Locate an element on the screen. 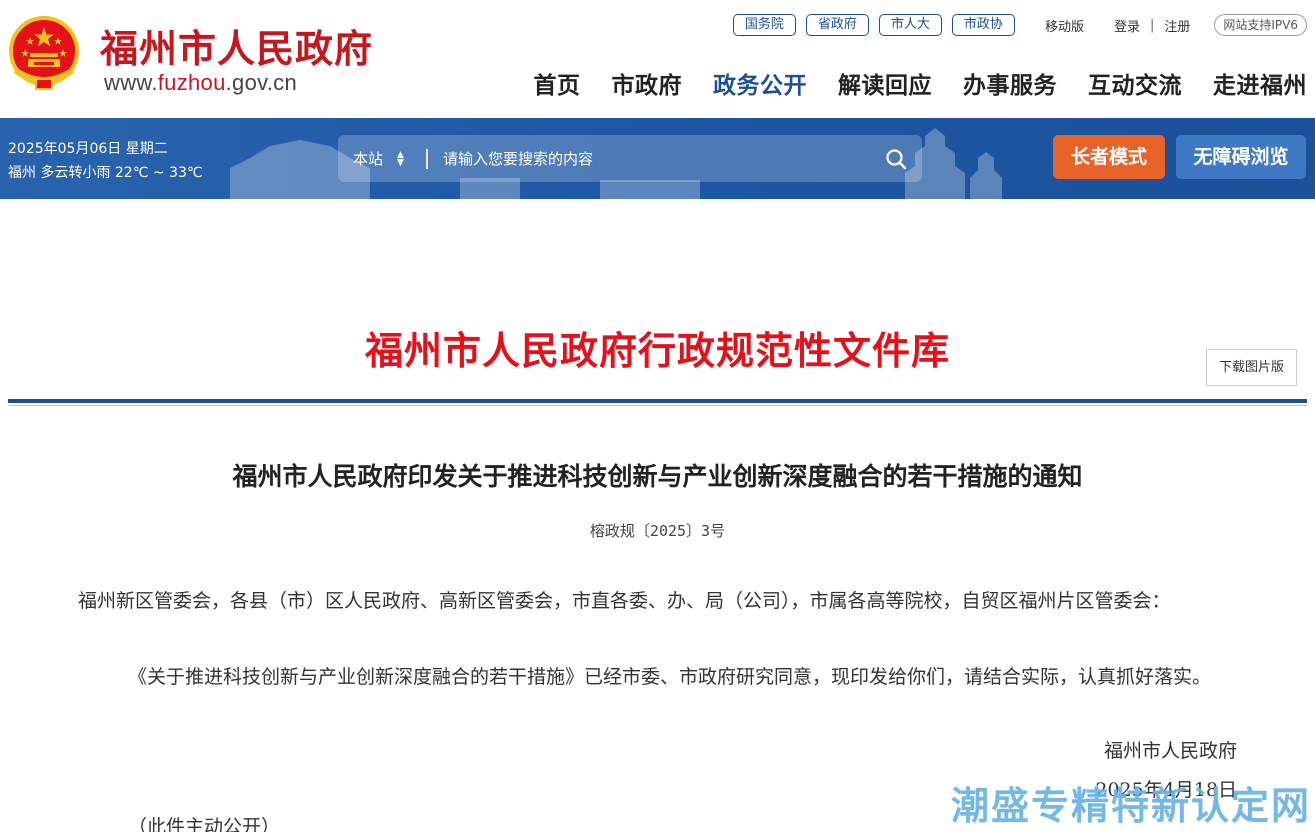 The width and height of the screenshot is (1315, 832). ipv6-badge: 网站支持IPV6 is located at coordinates (1260, 25).